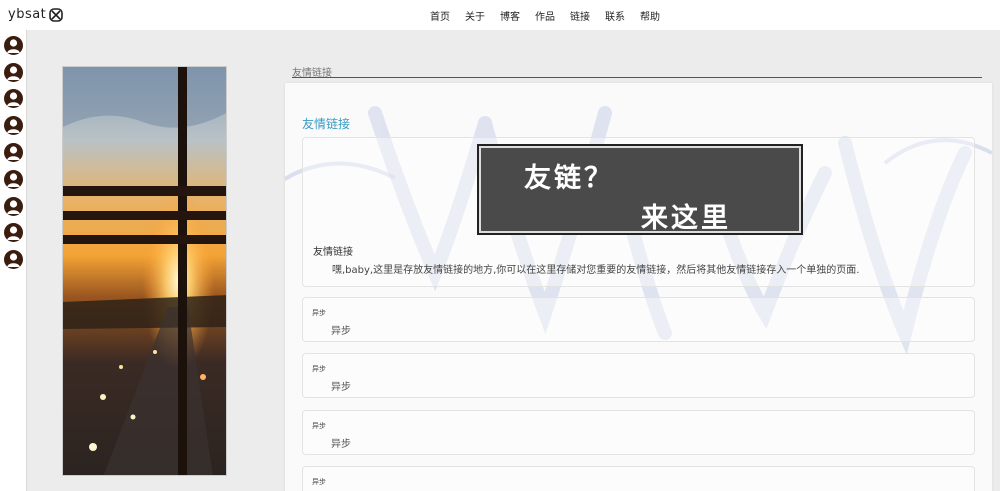 Image resolution: width=1000 pixels, height=491 pixels. I want to click on top-navbar: ybsat 首页 关于 博客 作品 链接 联系 帮助, so click(500, 15).